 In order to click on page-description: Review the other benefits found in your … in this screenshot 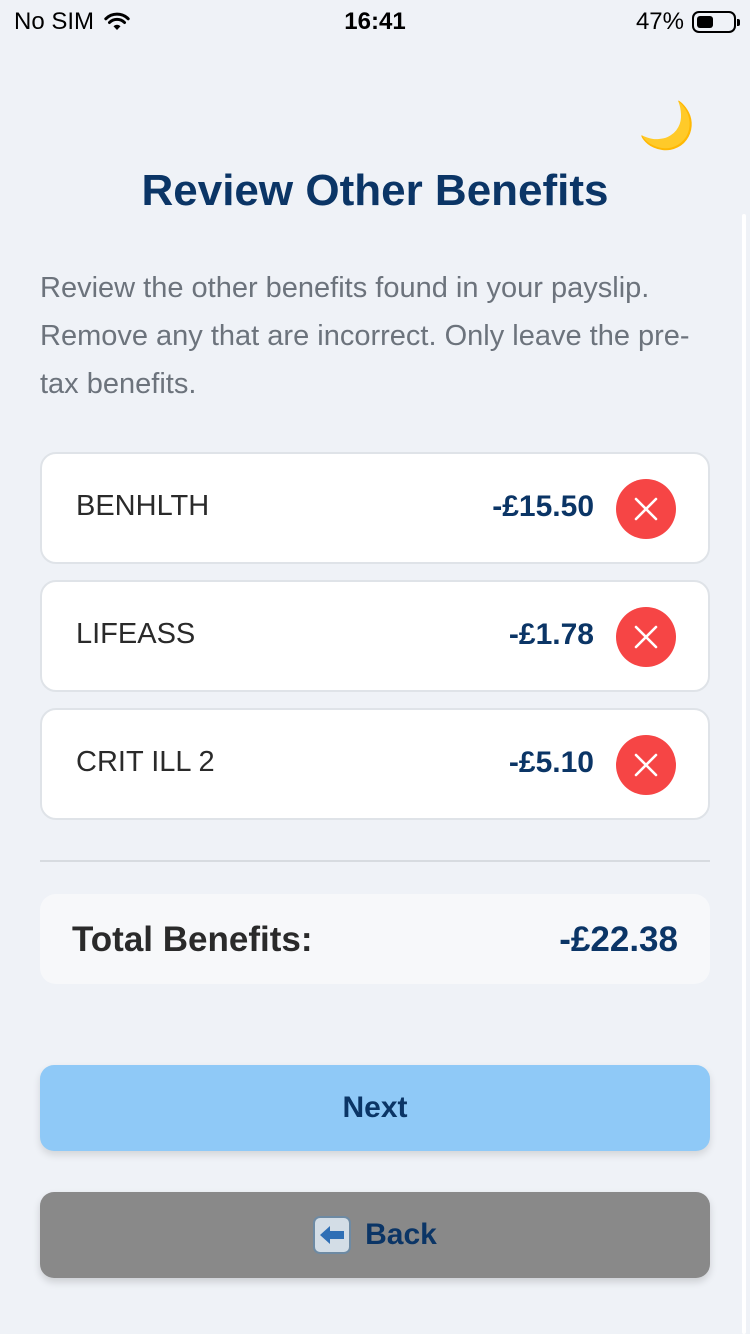, I will do `click(365, 336)`.